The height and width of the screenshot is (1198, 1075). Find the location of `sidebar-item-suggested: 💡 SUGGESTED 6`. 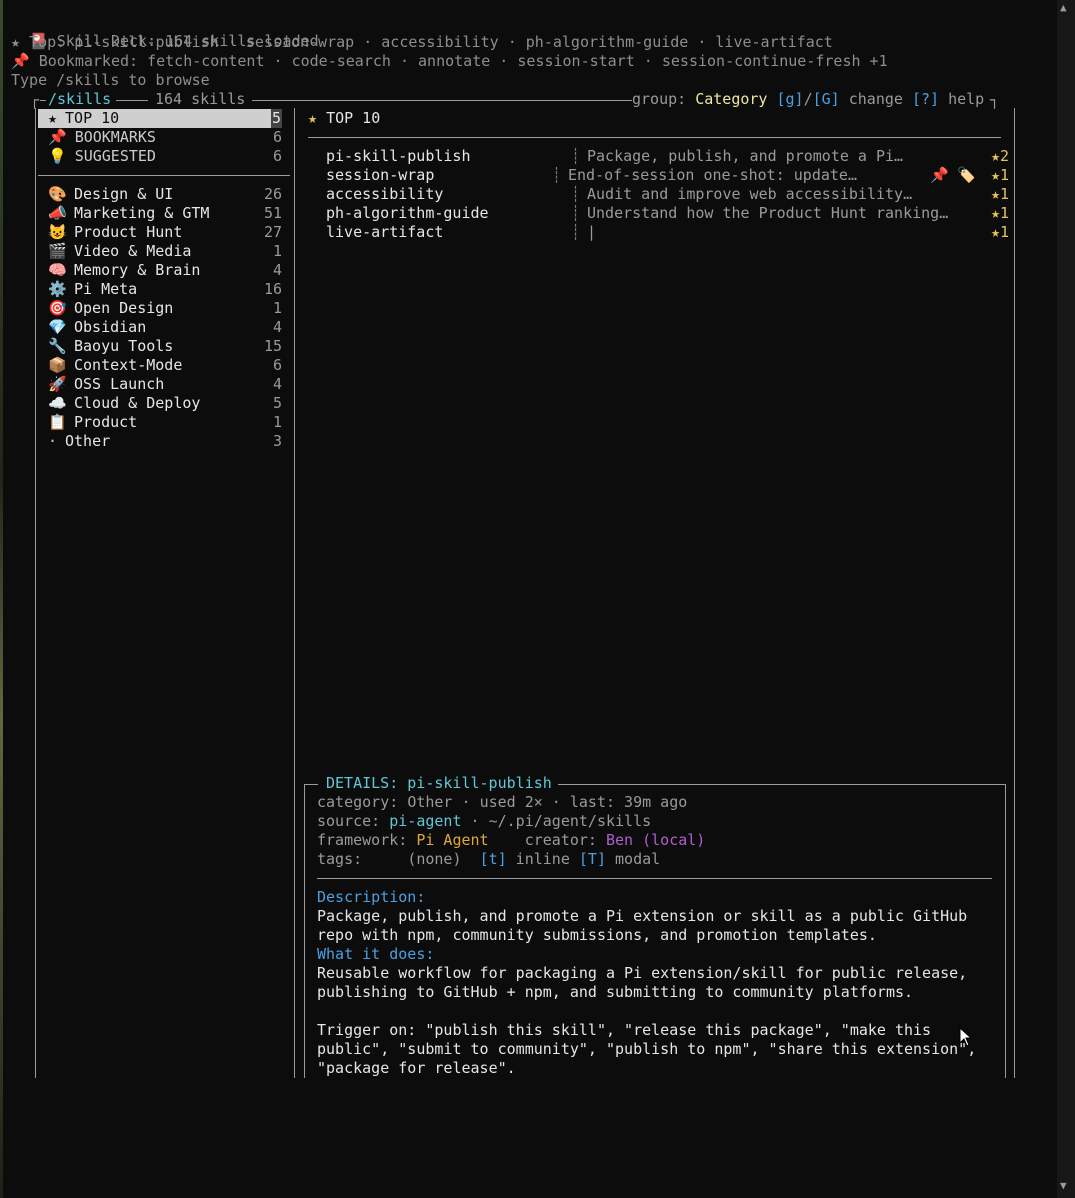

sidebar-item-suggested: 💡 SUGGESTED 6 is located at coordinates (165, 156).